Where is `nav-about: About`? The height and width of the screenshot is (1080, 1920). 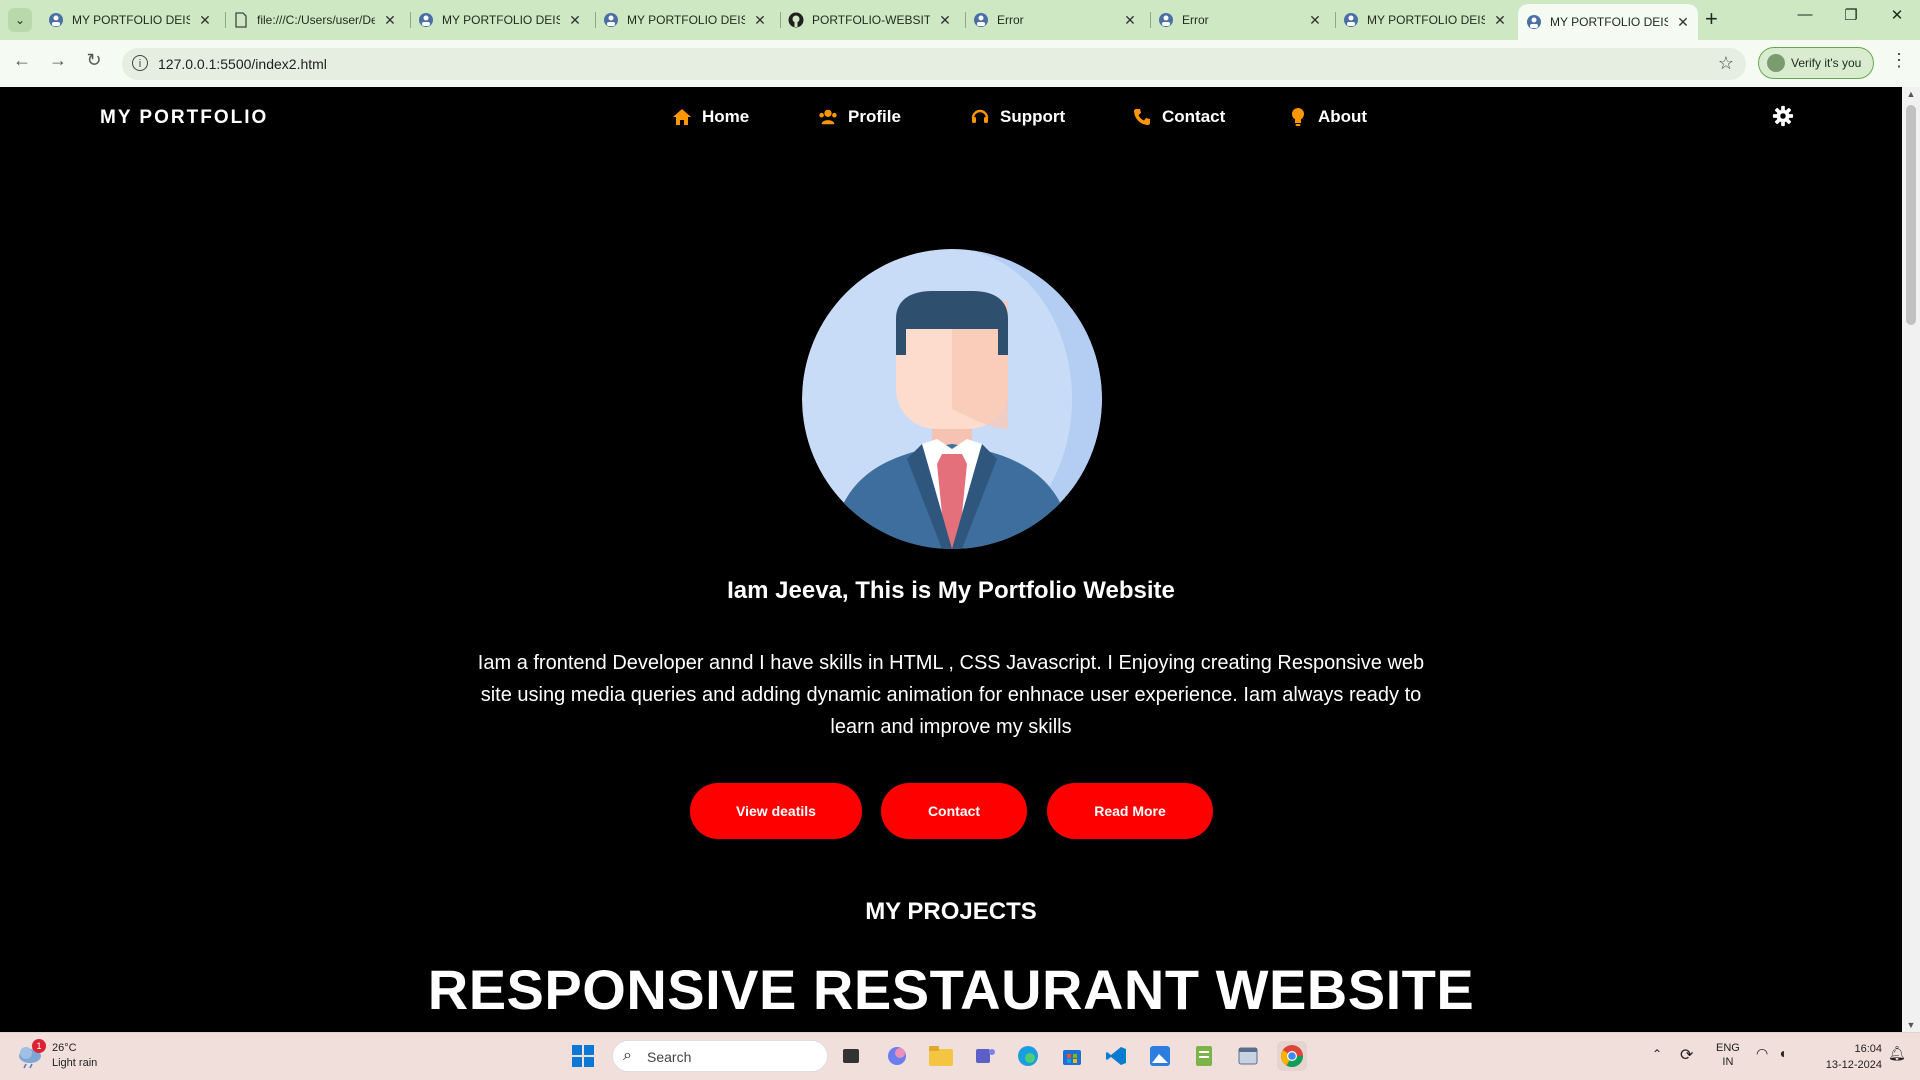 nav-about: About is located at coordinates (1327, 117).